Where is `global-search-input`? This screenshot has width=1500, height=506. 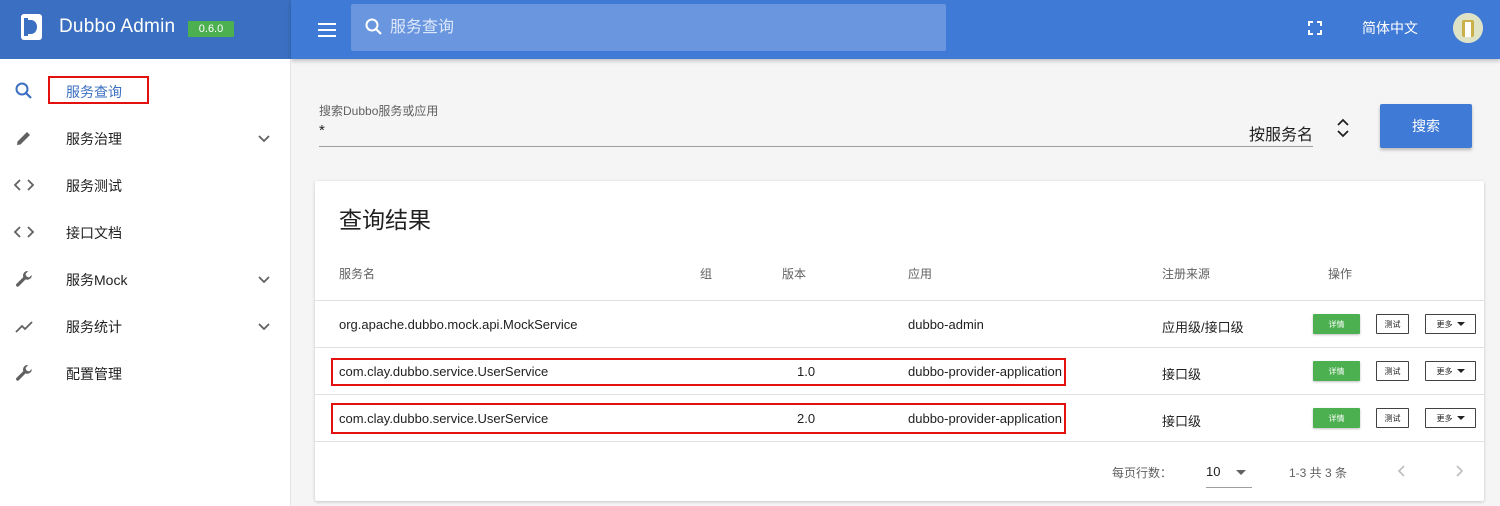
global-search-input is located at coordinates (660, 27).